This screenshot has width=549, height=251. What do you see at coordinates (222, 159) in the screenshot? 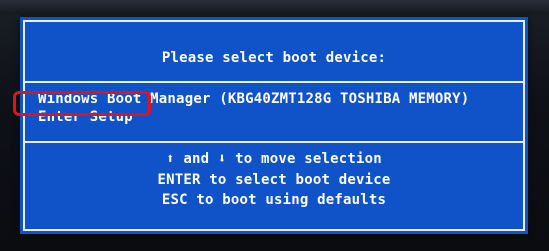
I see `down-arrow-icon: ⬇` at bounding box center [222, 159].